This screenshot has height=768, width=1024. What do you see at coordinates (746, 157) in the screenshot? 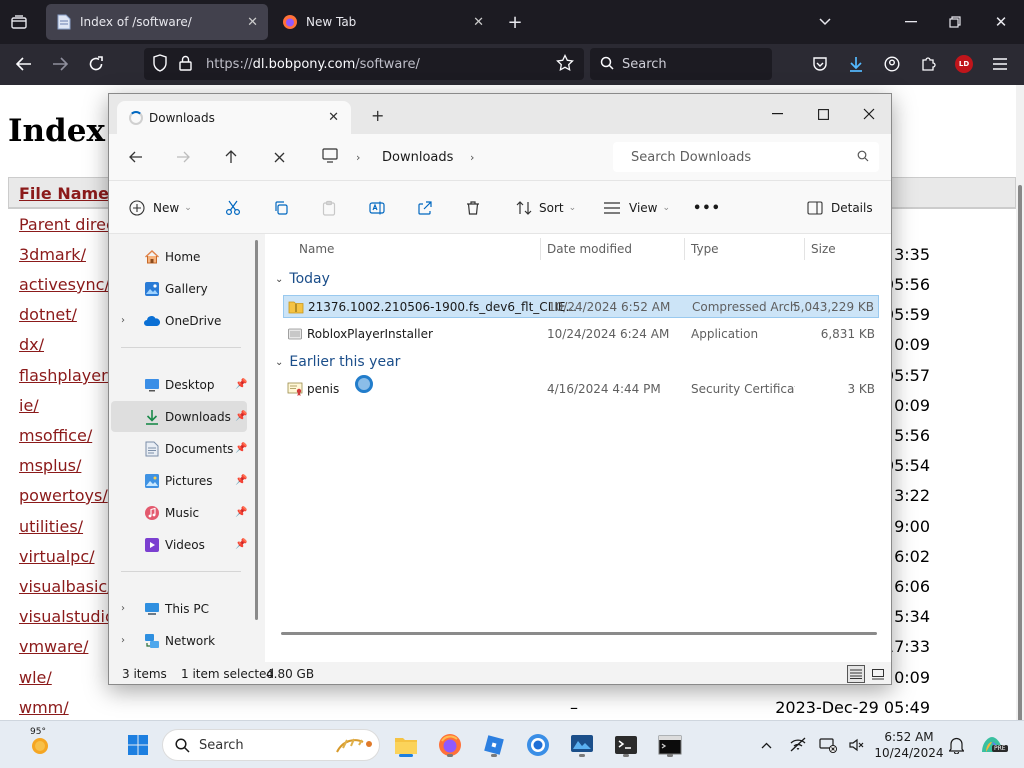
I see `explorer-search-input: Search Downloads` at bounding box center [746, 157].